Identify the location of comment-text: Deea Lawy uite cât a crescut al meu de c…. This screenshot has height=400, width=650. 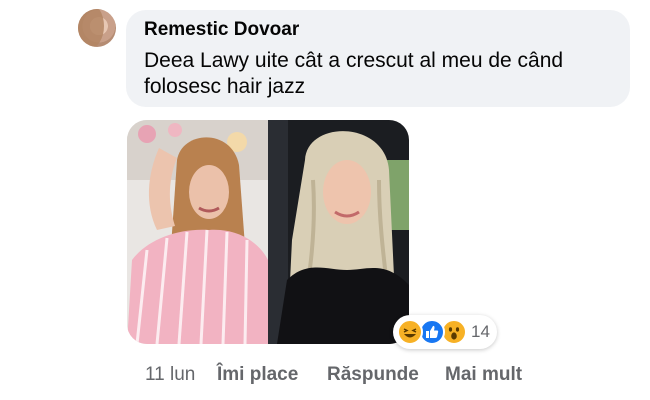
(354, 73).